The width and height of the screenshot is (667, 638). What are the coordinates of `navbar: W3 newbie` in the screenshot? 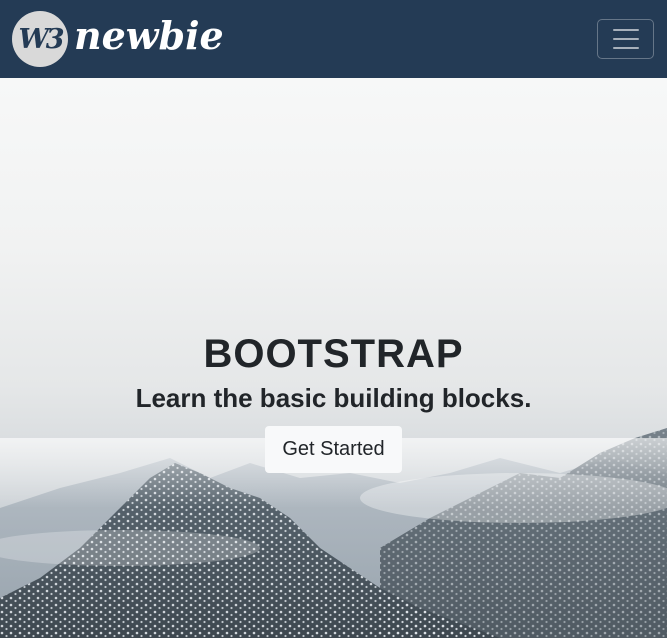 It's located at (333, 39).